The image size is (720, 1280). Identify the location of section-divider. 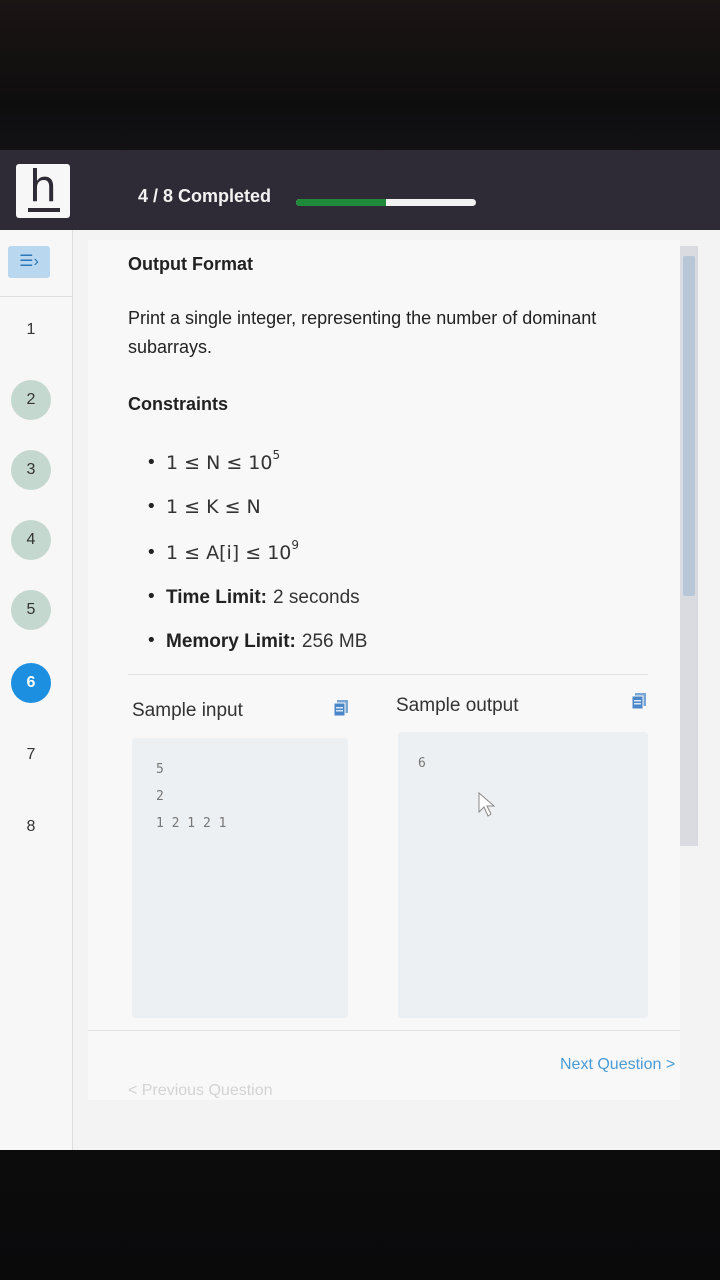
(388, 674).